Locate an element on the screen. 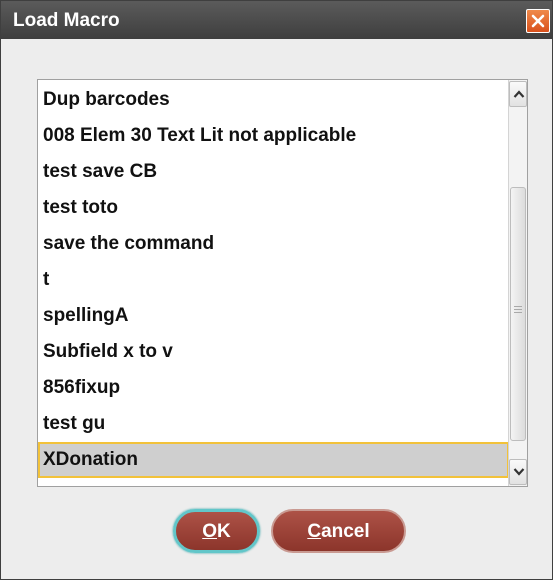 Image resolution: width=553 pixels, height=580 pixels. close-button is located at coordinates (538, 21).